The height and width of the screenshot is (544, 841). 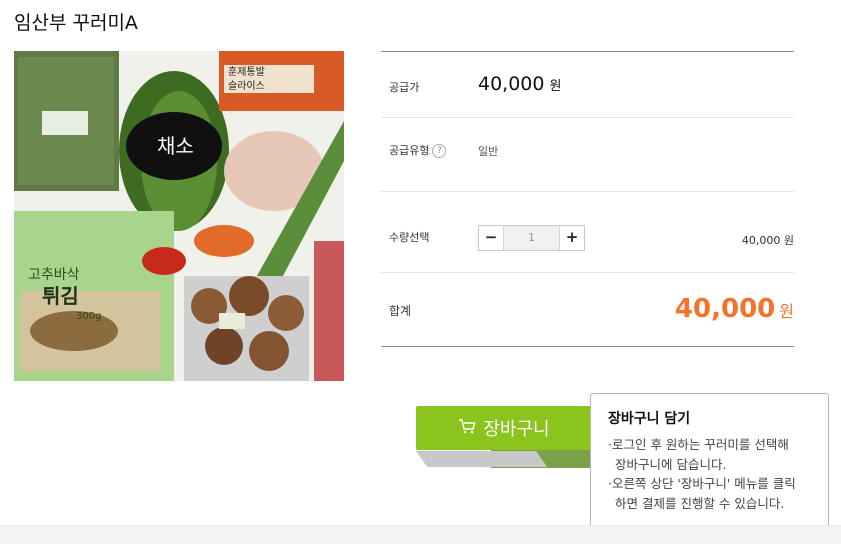 I want to click on image-label-fried: 튀김, so click(x=60, y=296).